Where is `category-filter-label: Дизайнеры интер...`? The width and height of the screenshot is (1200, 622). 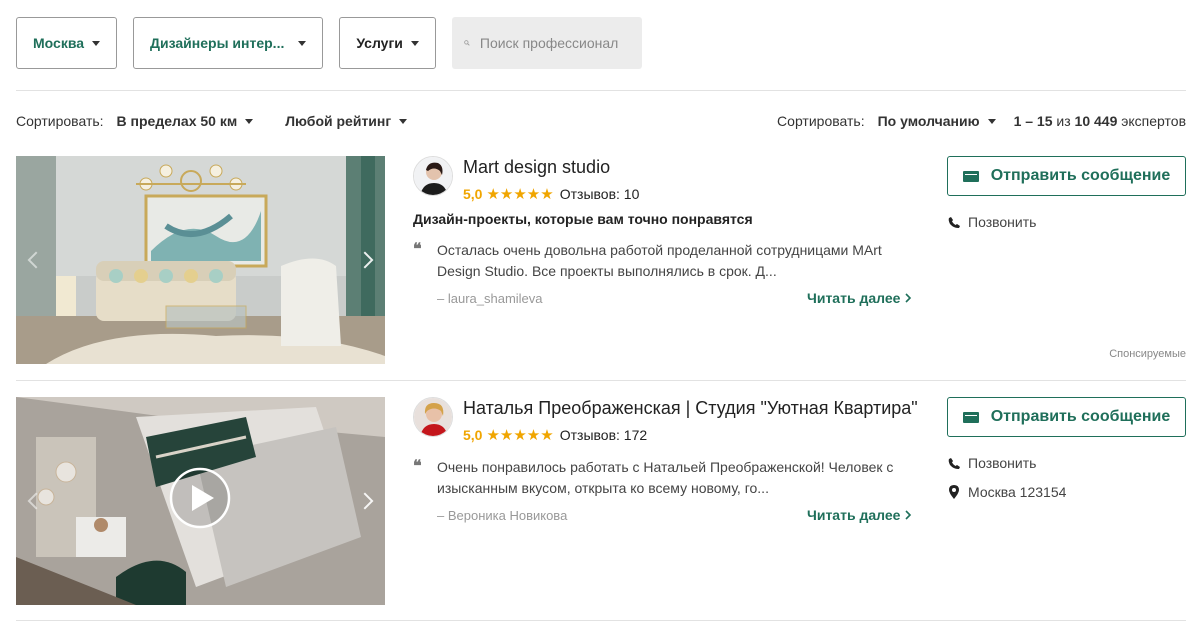 category-filter-label: Дизайнеры интер... is located at coordinates (217, 43).